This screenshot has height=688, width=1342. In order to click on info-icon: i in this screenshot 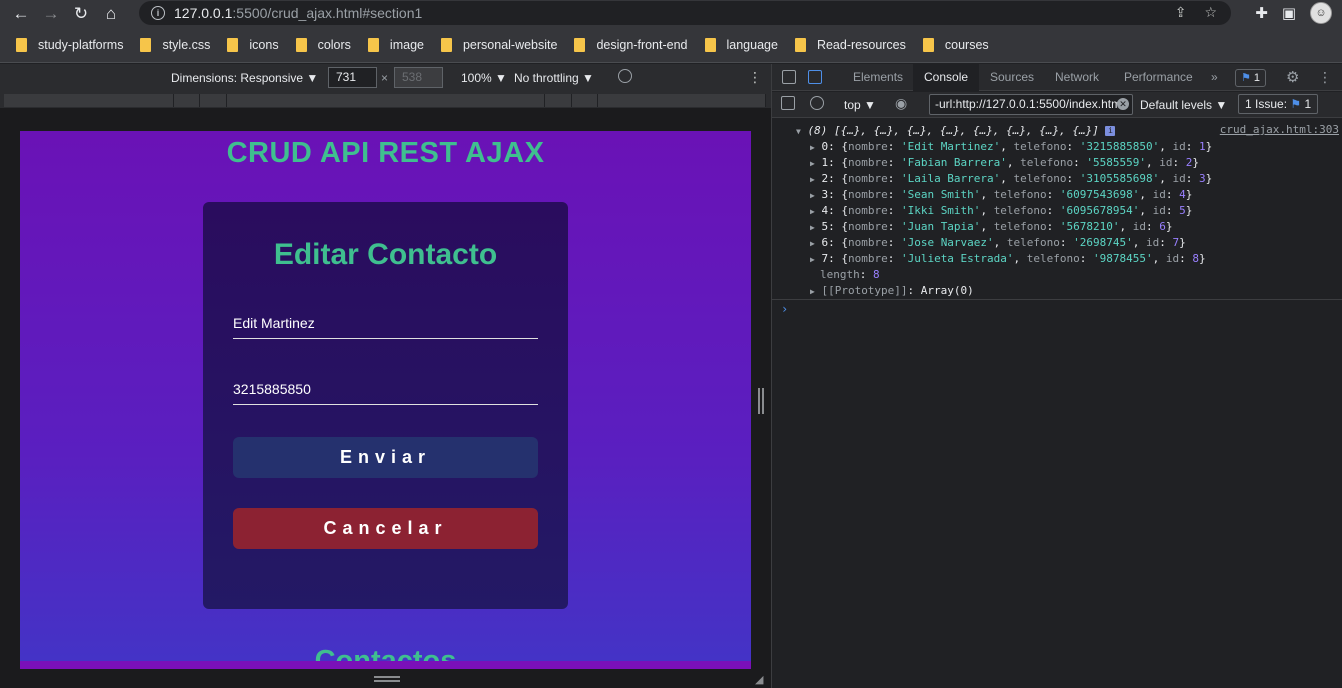, I will do `click(1110, 131)`.